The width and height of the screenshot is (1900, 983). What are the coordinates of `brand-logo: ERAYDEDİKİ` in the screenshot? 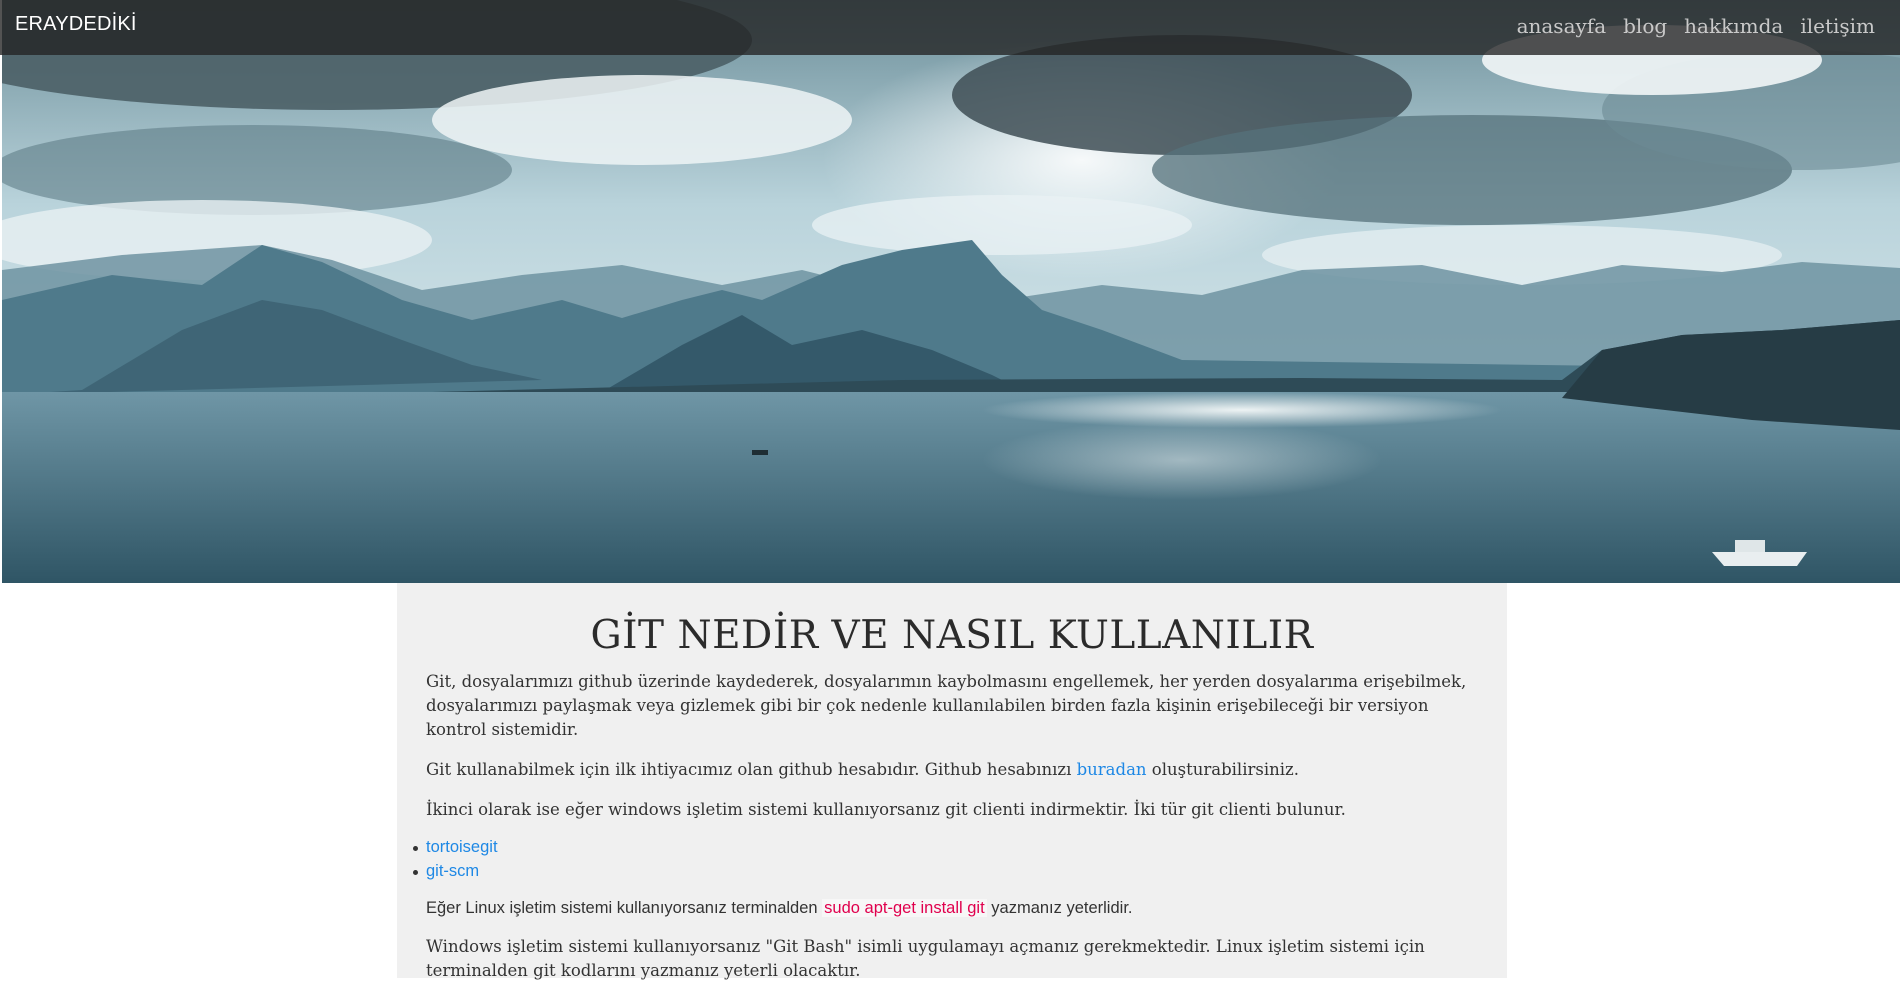 It's located at (76, 24).